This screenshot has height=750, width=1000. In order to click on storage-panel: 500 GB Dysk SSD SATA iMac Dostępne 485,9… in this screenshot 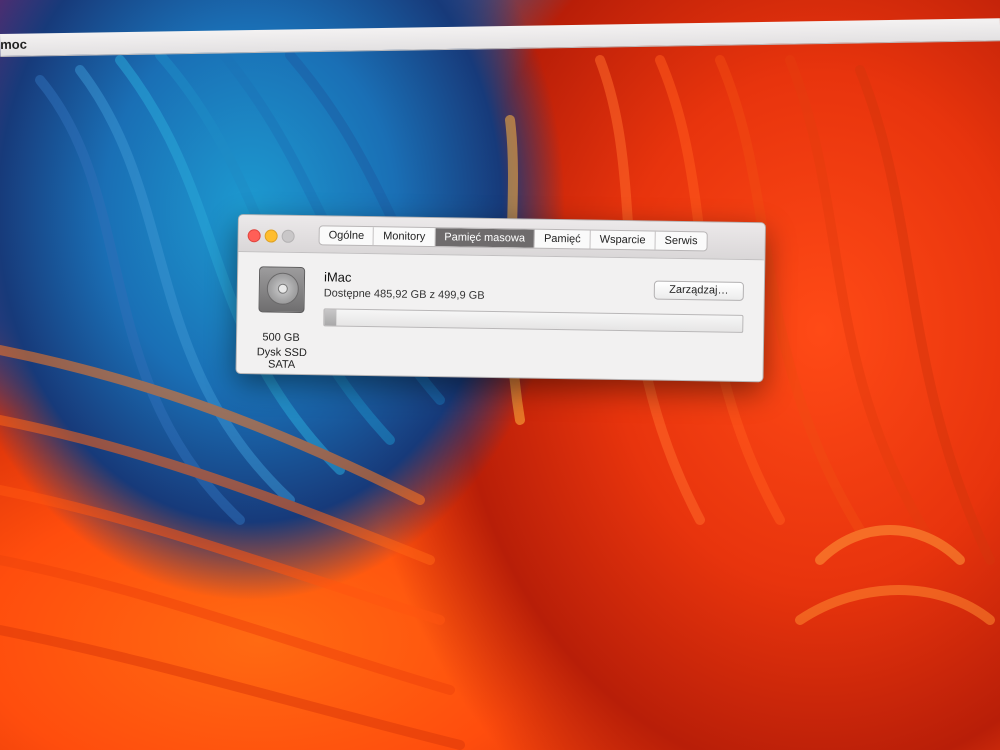, I will do `click(501, 316)`.